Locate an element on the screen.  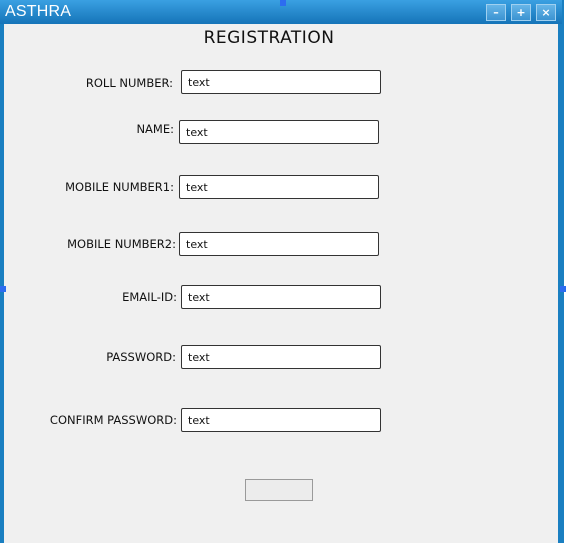
email-id-input is located at coordinates (281, 297).